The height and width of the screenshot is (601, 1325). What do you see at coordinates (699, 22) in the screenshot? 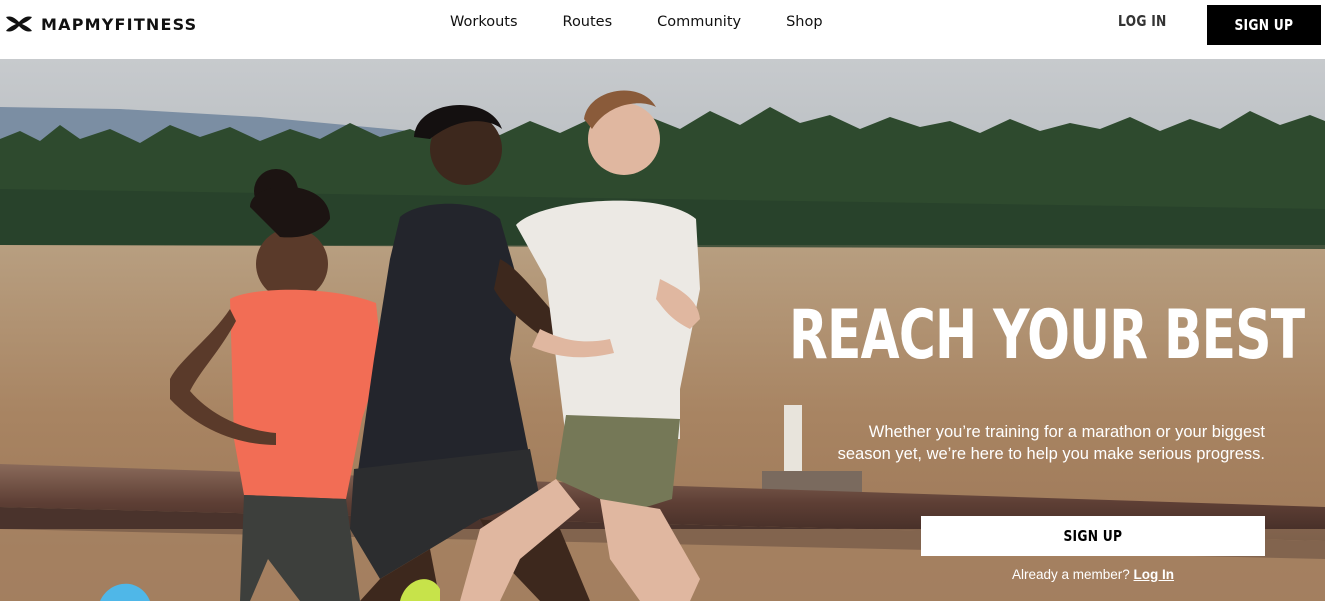
I see `nav-community: Community` at bounding box center [699, 22].